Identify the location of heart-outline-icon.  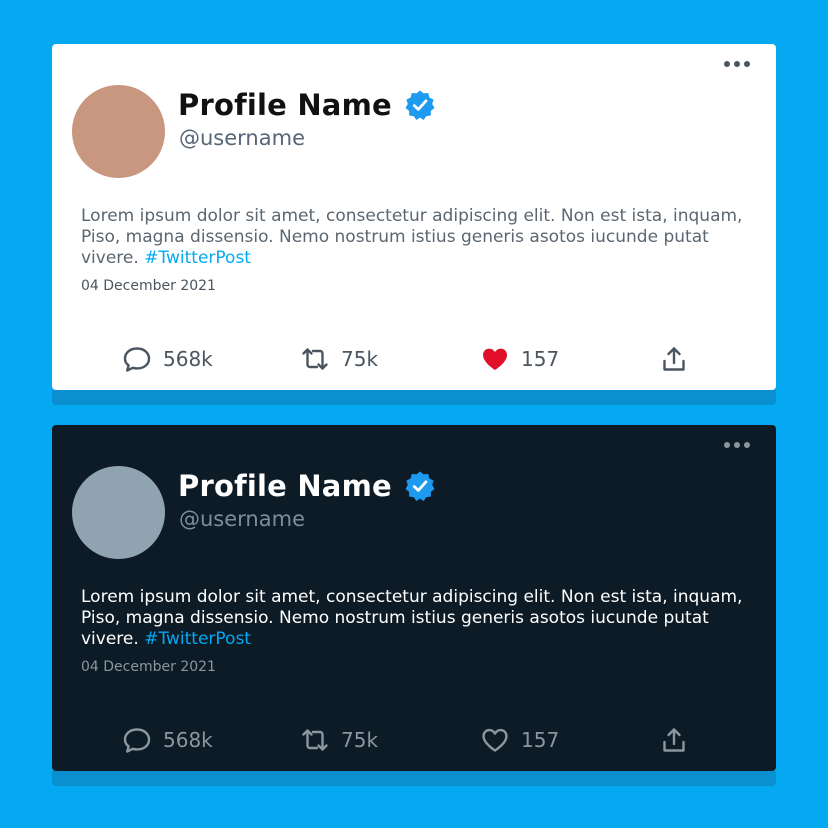
(495, 740).